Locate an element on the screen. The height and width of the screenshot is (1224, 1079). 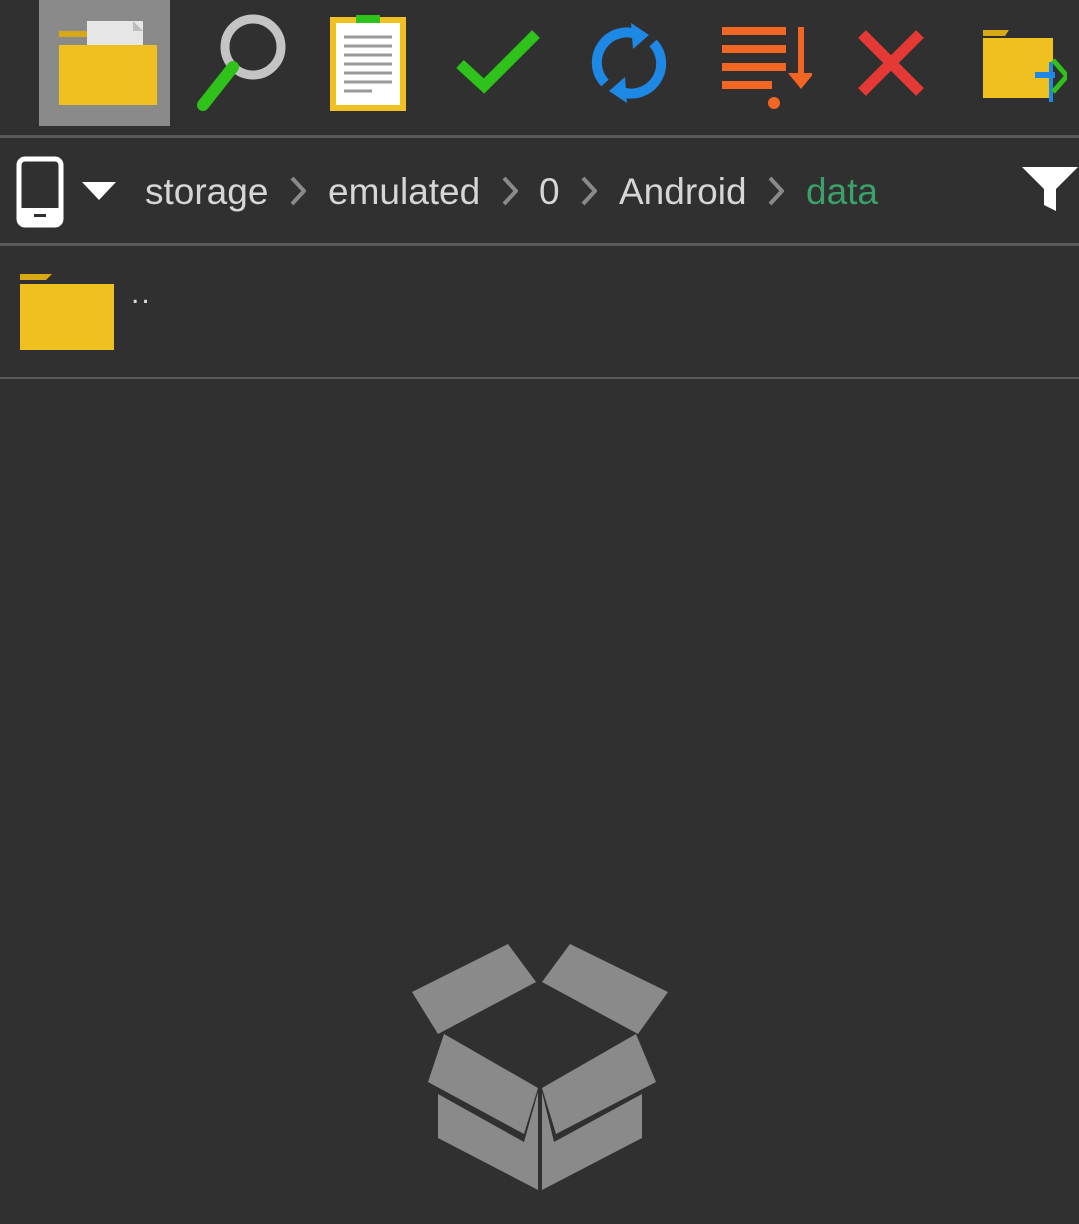
move-to-tool-button is located at coordinates (1017, 63).